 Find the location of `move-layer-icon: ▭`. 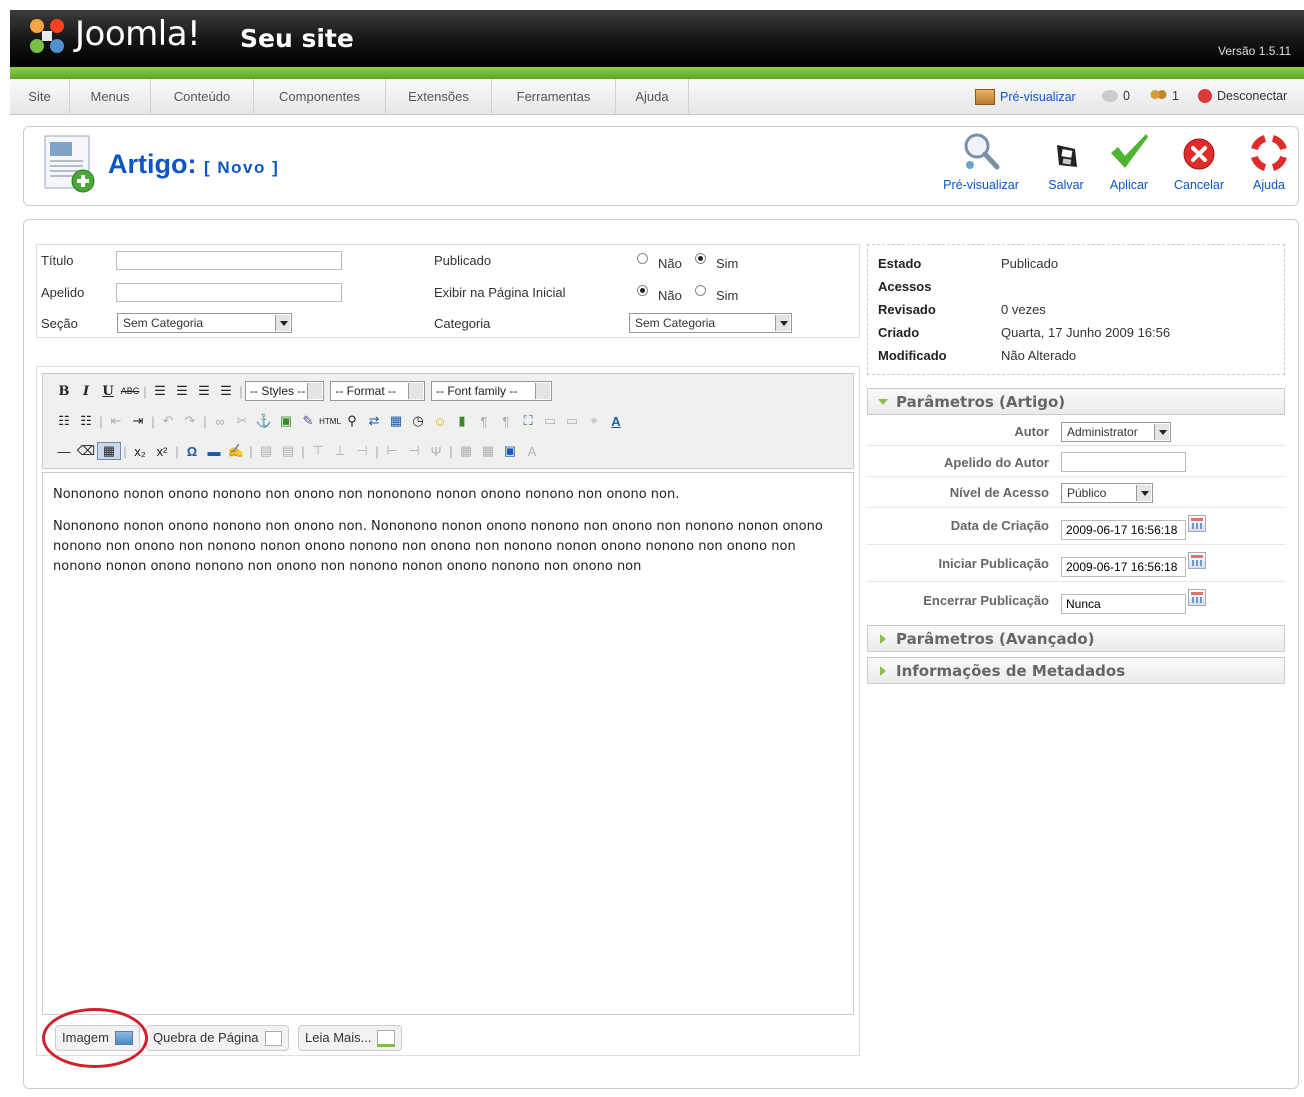

move-layer-icon: ▭ is located at coordinates (572, 421).